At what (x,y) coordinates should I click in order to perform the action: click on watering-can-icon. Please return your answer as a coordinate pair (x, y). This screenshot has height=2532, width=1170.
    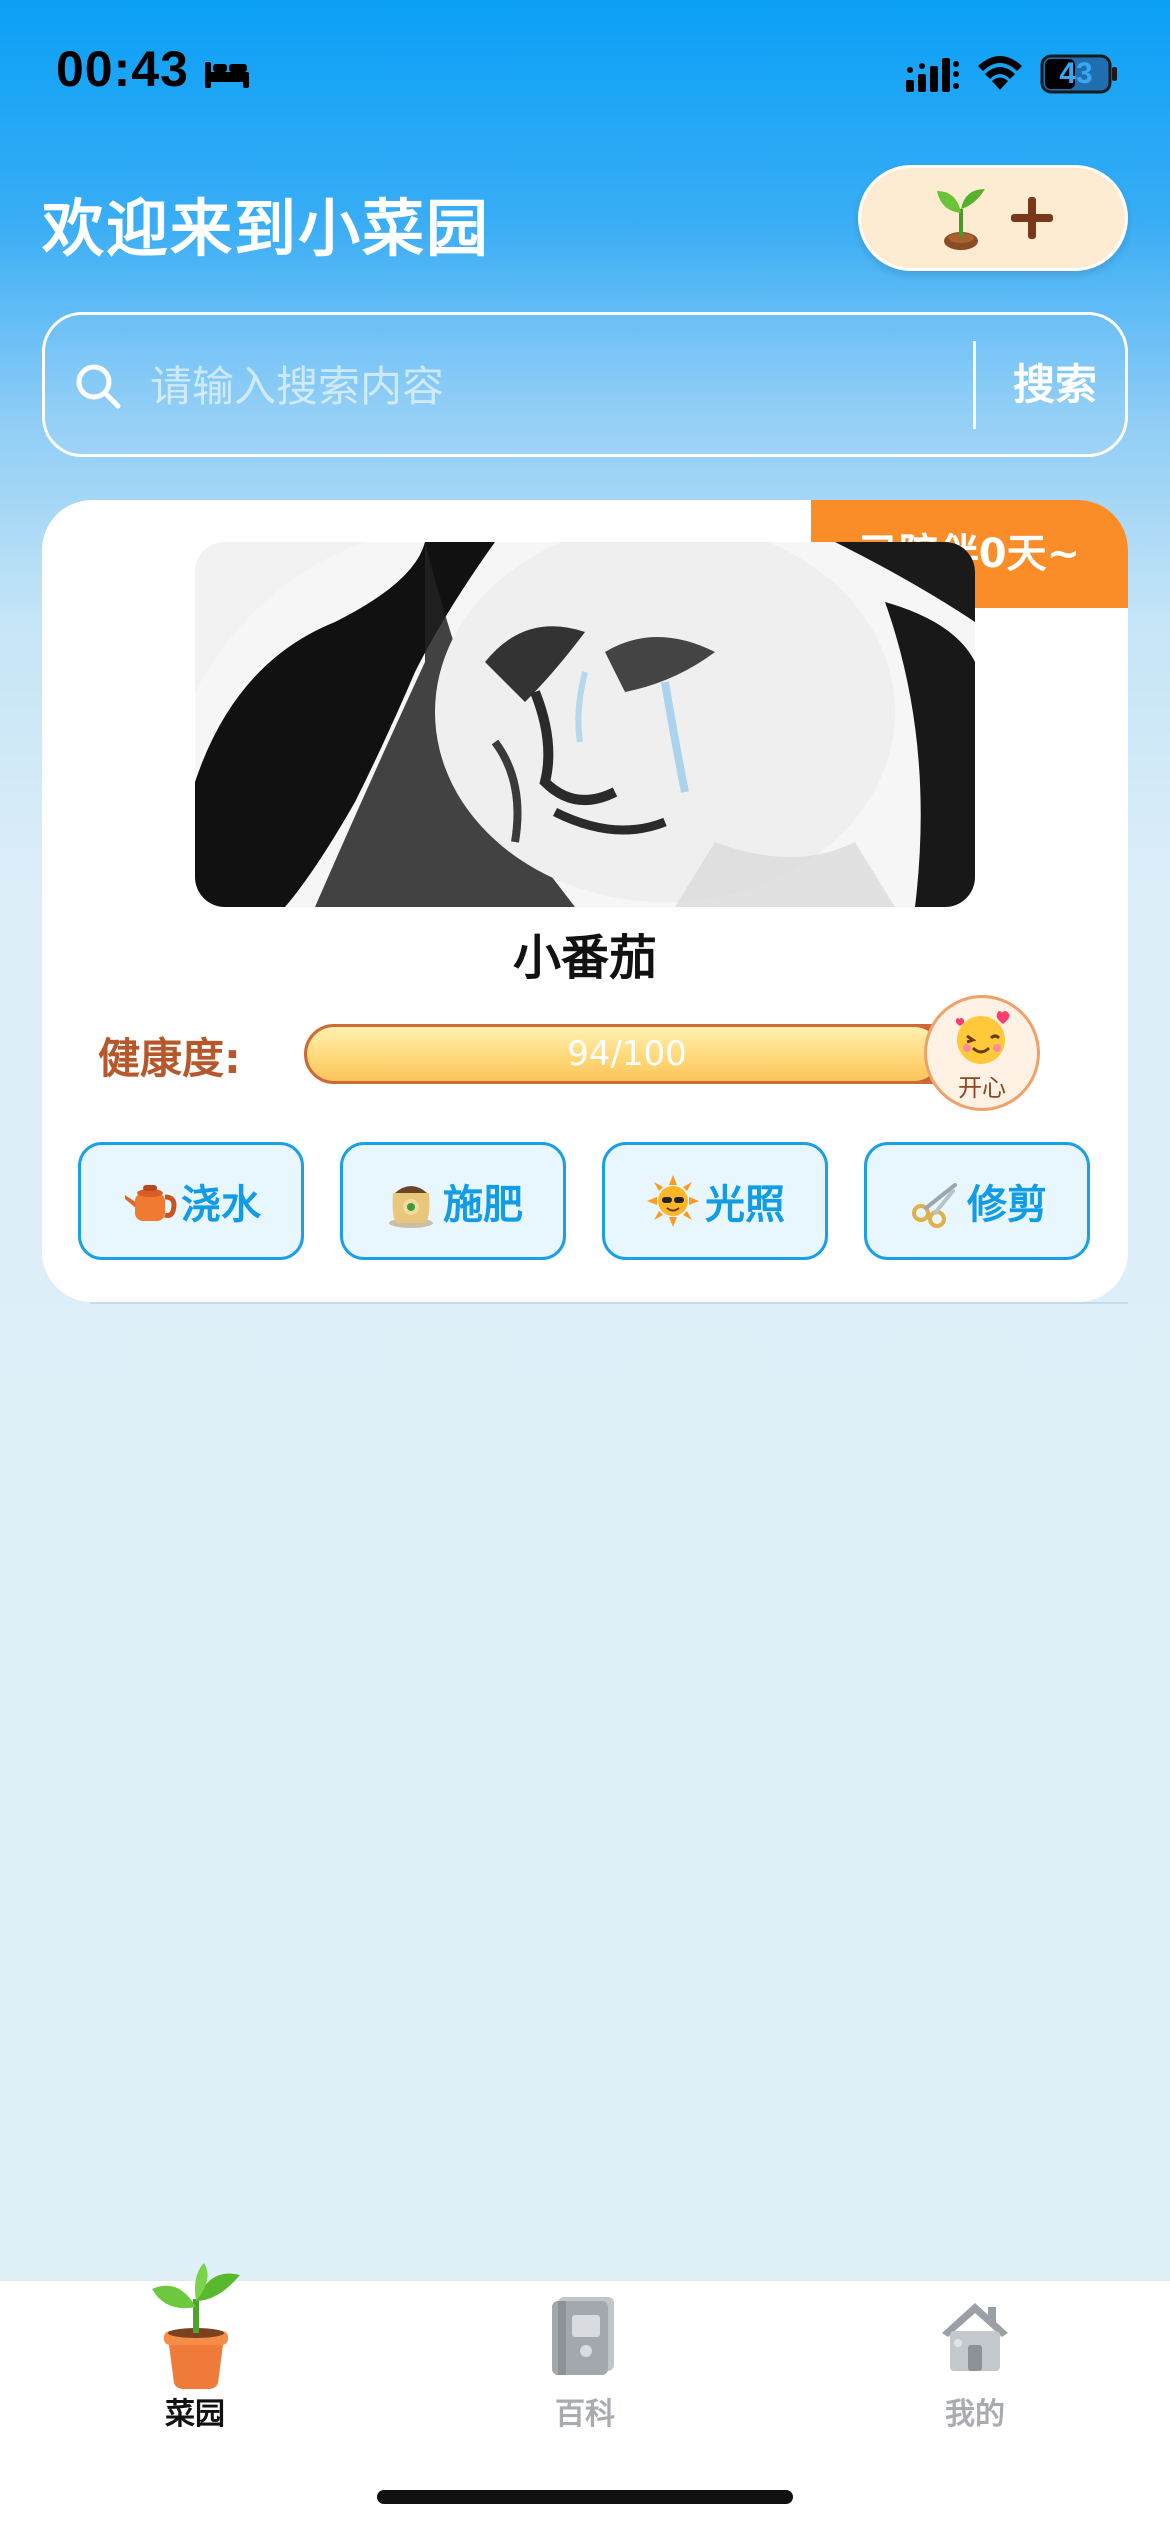
    Looking at the image, I should click on (151, 1203).